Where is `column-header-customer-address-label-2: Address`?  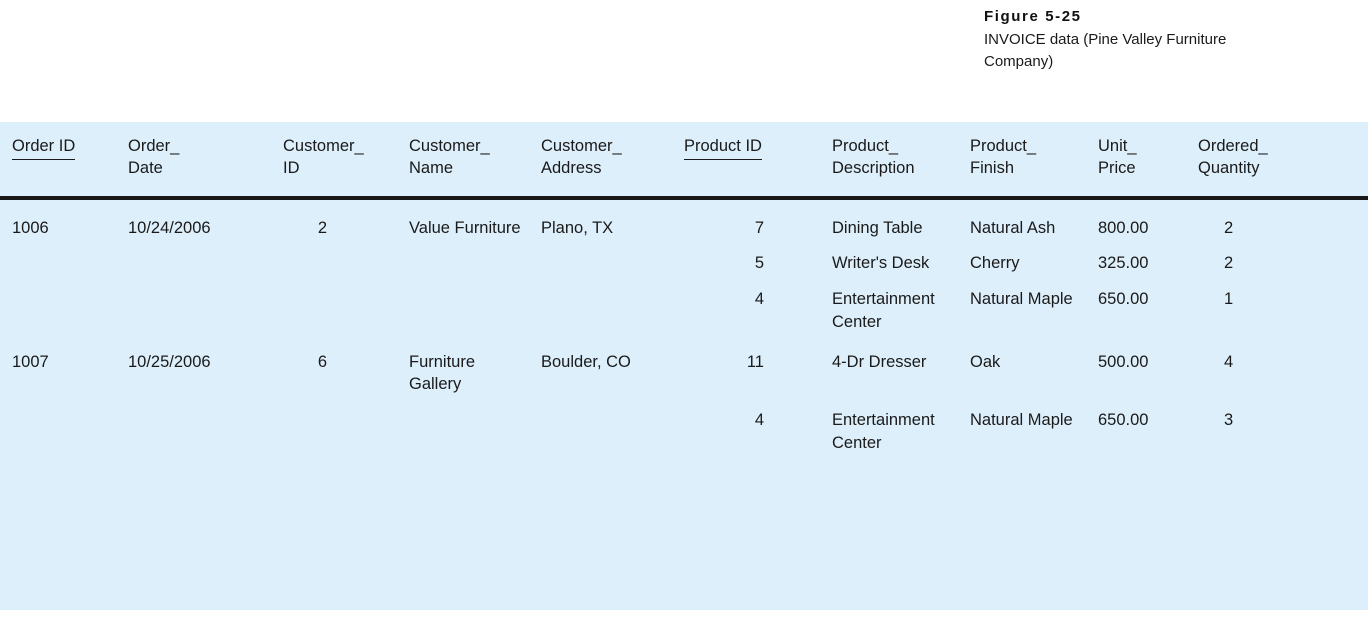
column-header-customer-address-label-2: Address is located at coordinates (571, 167).